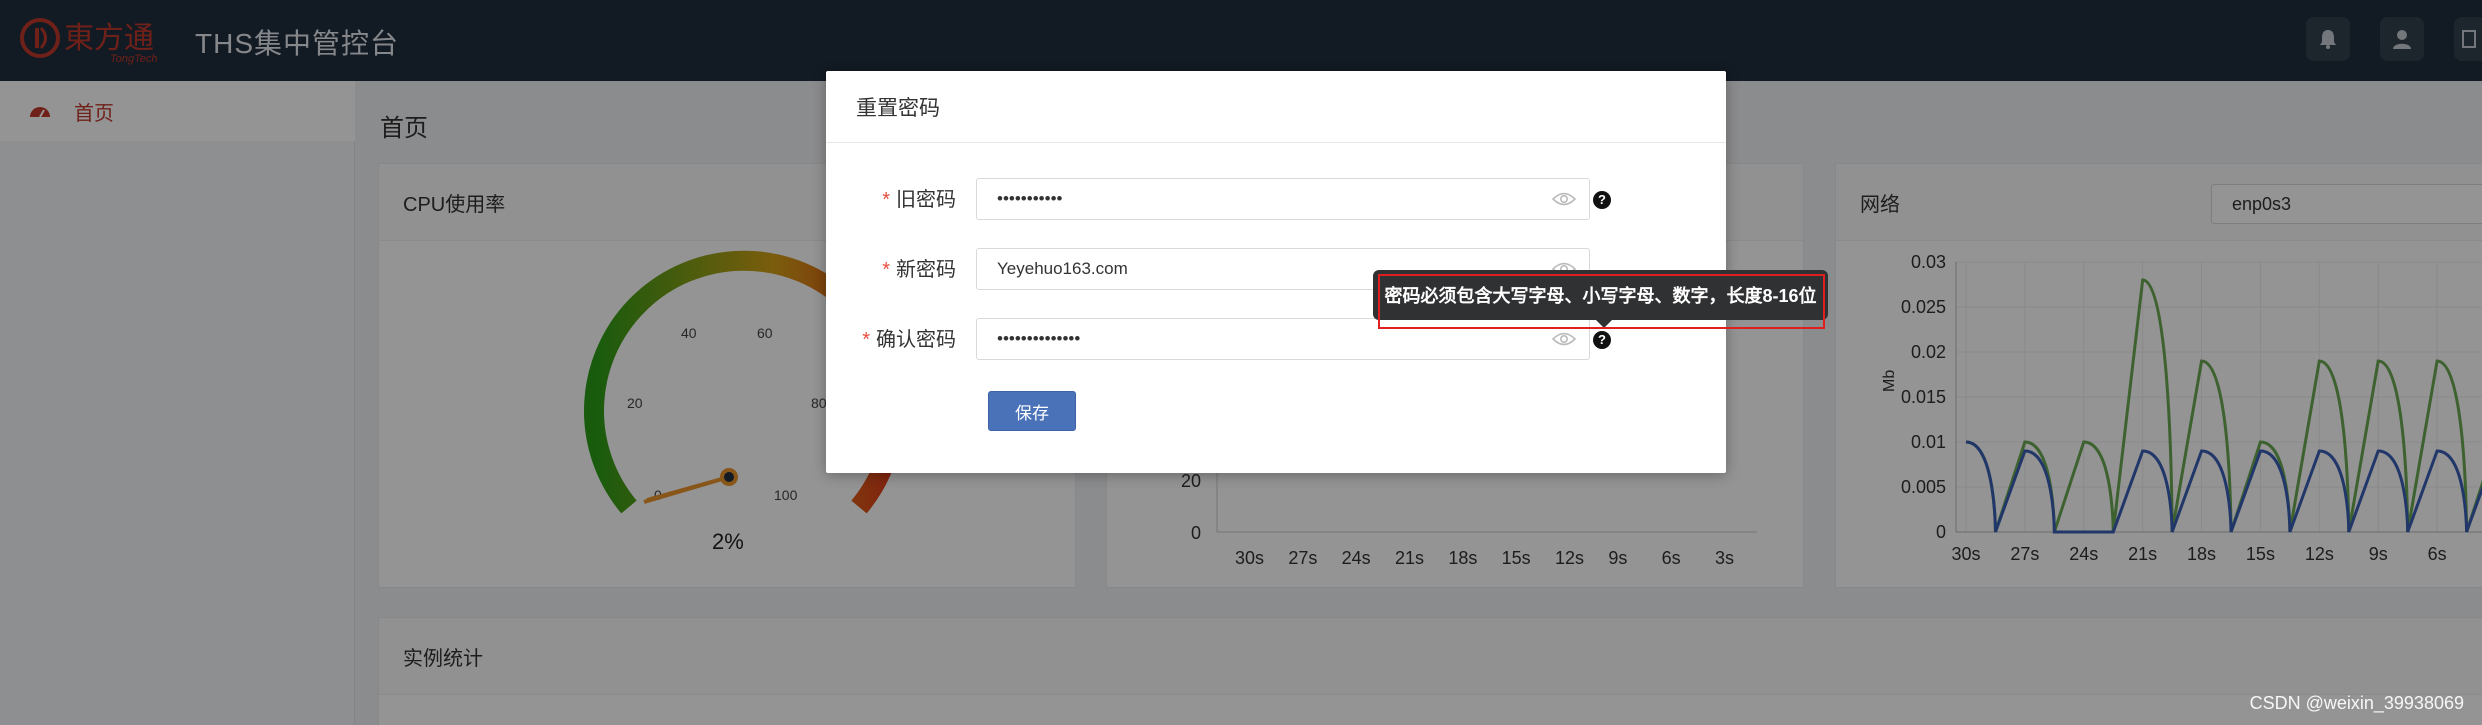 This screenshot has height=725, width=2482. I want to click on dialog-title: 重置密码, so click(1276, 107).